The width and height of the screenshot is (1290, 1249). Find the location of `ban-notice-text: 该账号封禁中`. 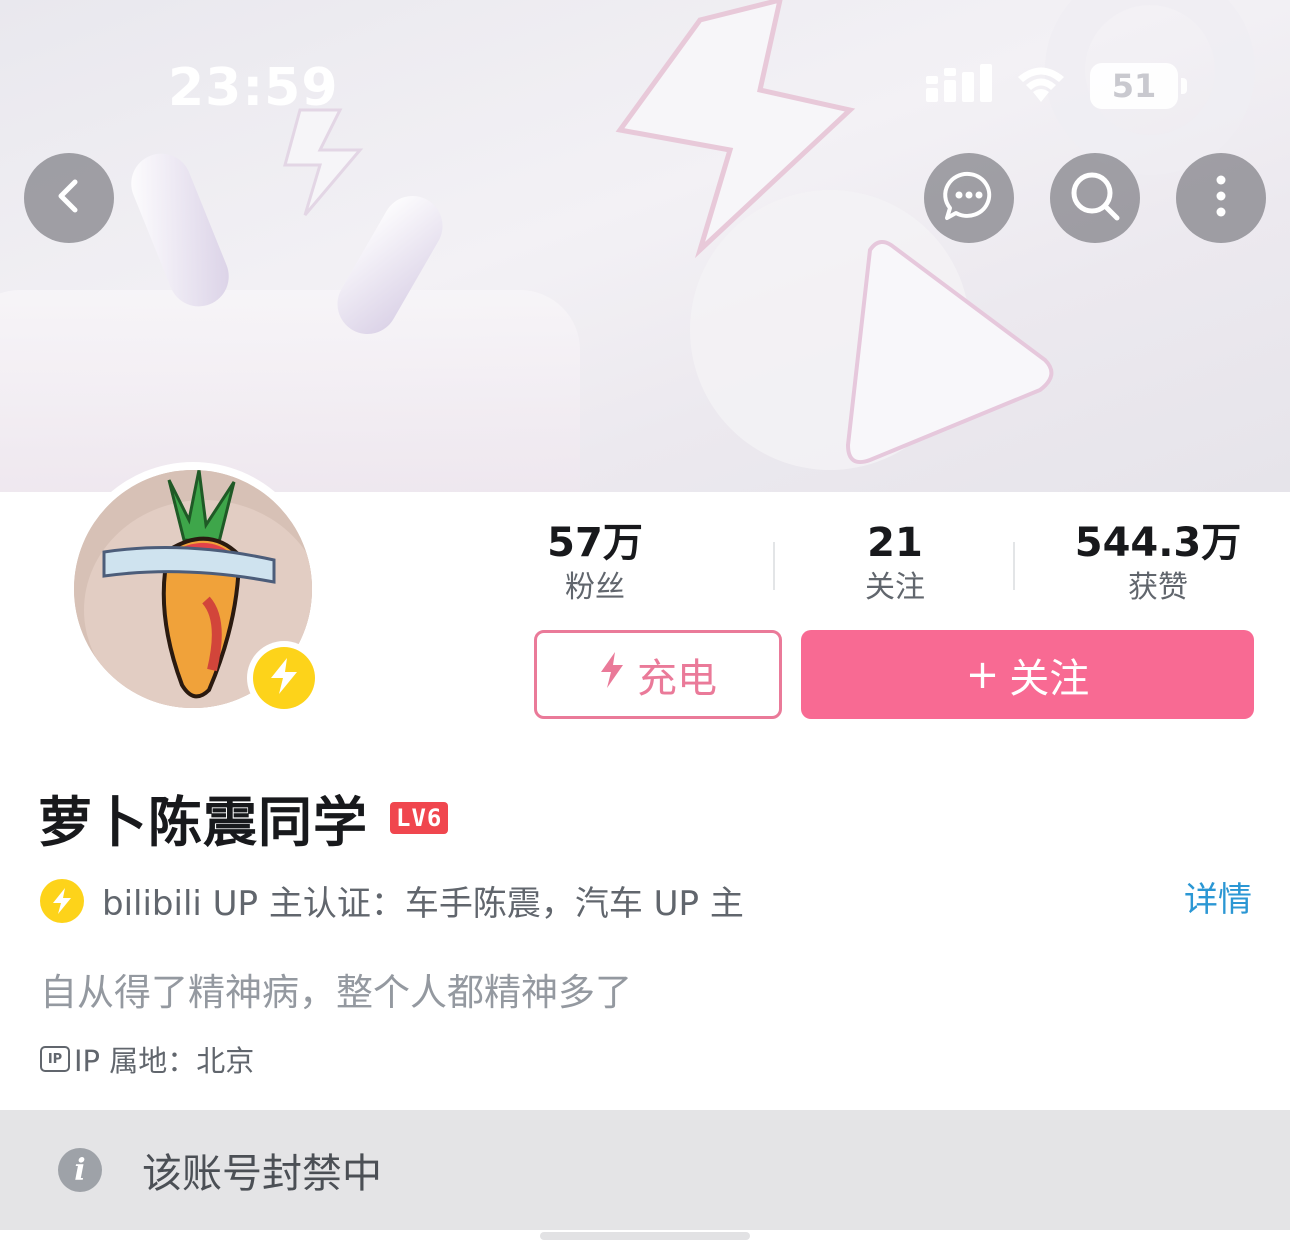

ban-notice-text: 该账号封禁中 is located at coordinates (262, 1174).